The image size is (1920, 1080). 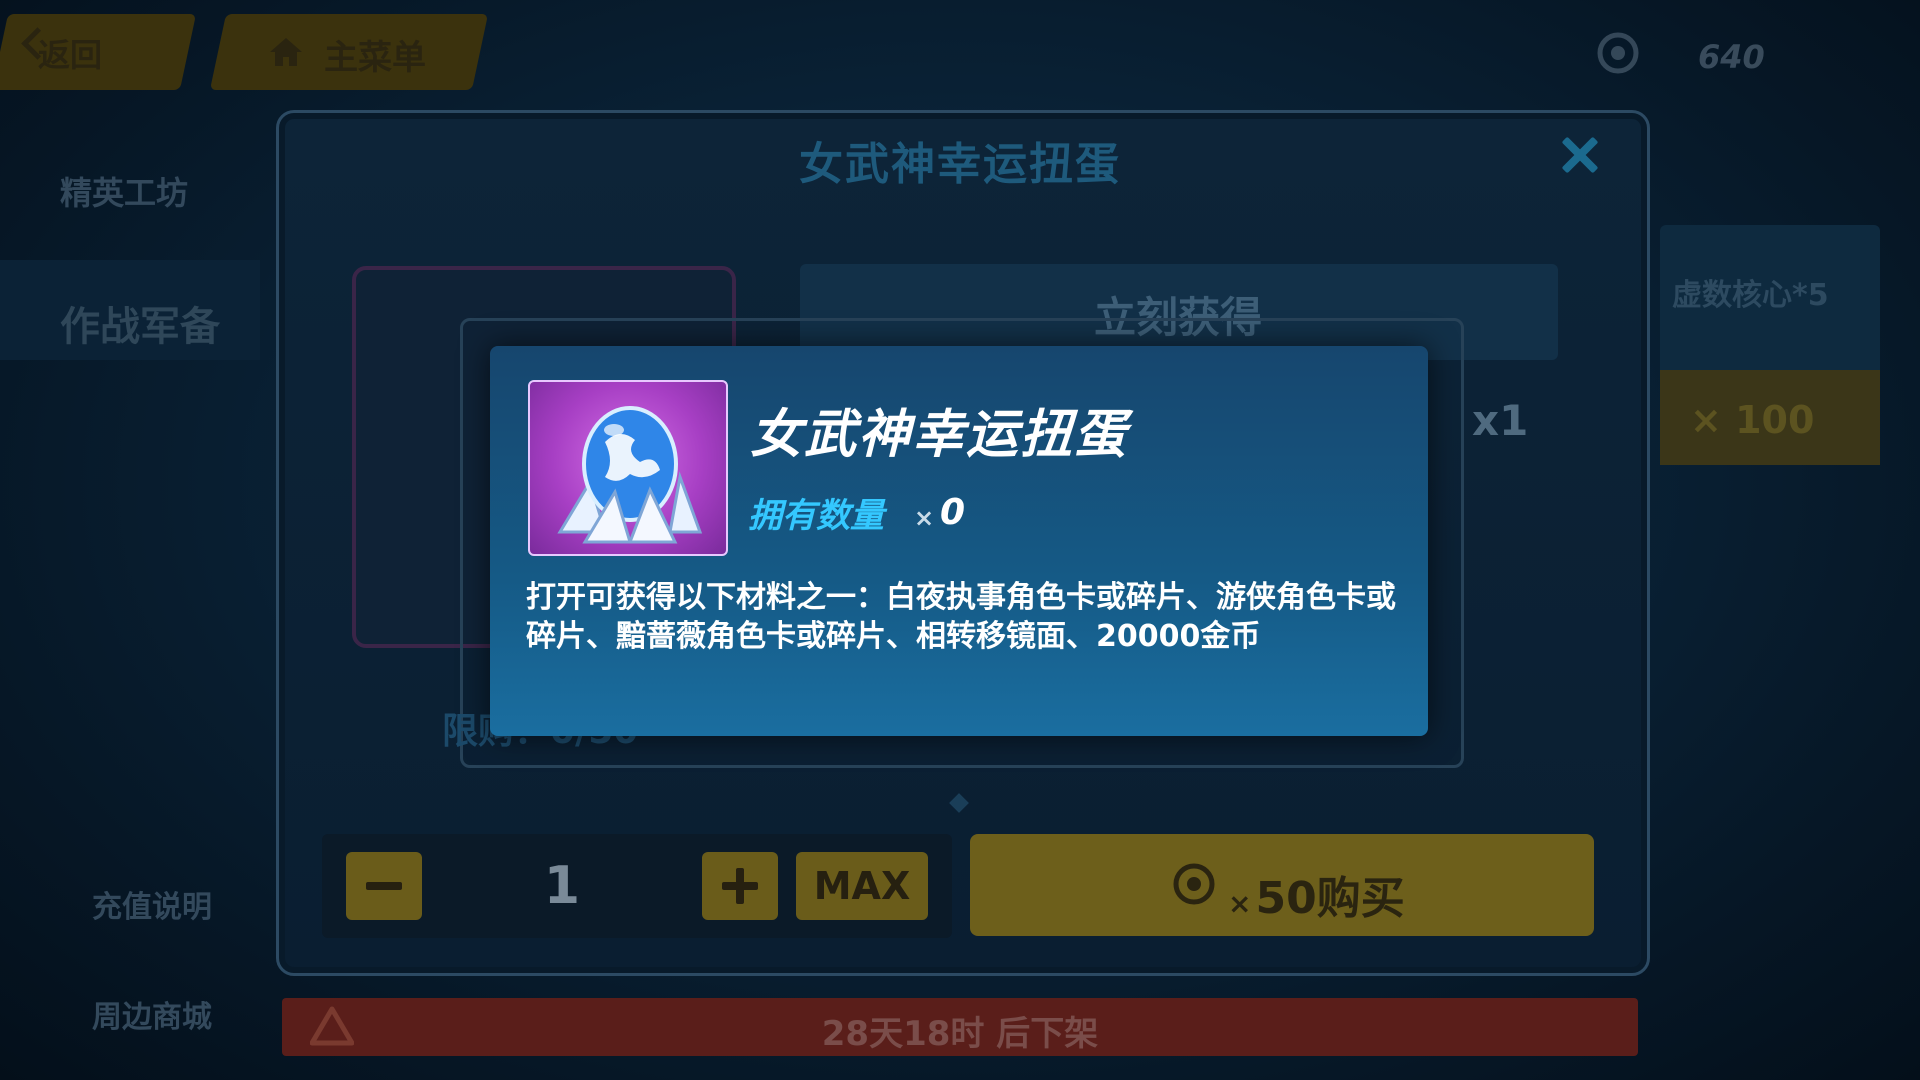 What do you see at coordinates (152, 904) in the screenshot?
I see `sidebar-item-recharge-info: 充值说明` at bounding box center [152, 904].